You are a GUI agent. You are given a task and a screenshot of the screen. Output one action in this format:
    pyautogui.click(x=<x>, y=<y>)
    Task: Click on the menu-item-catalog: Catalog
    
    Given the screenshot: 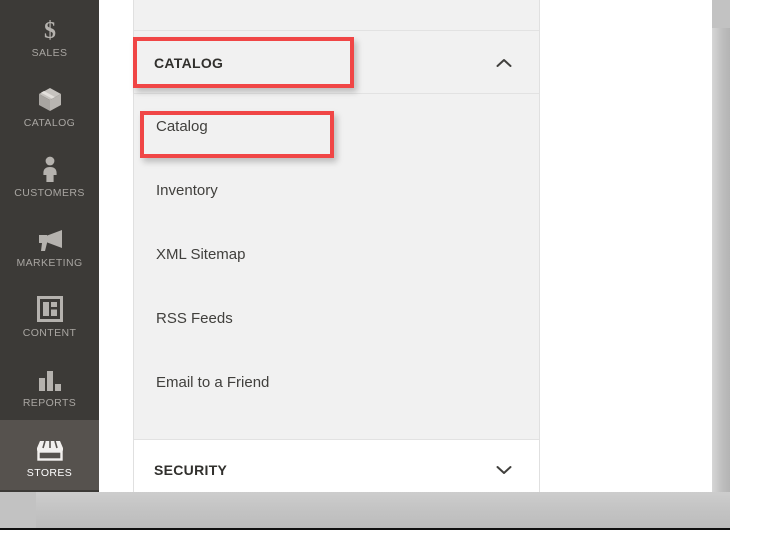 What is the action you would take?
    pyautogui.click(x=336, y=126)
    